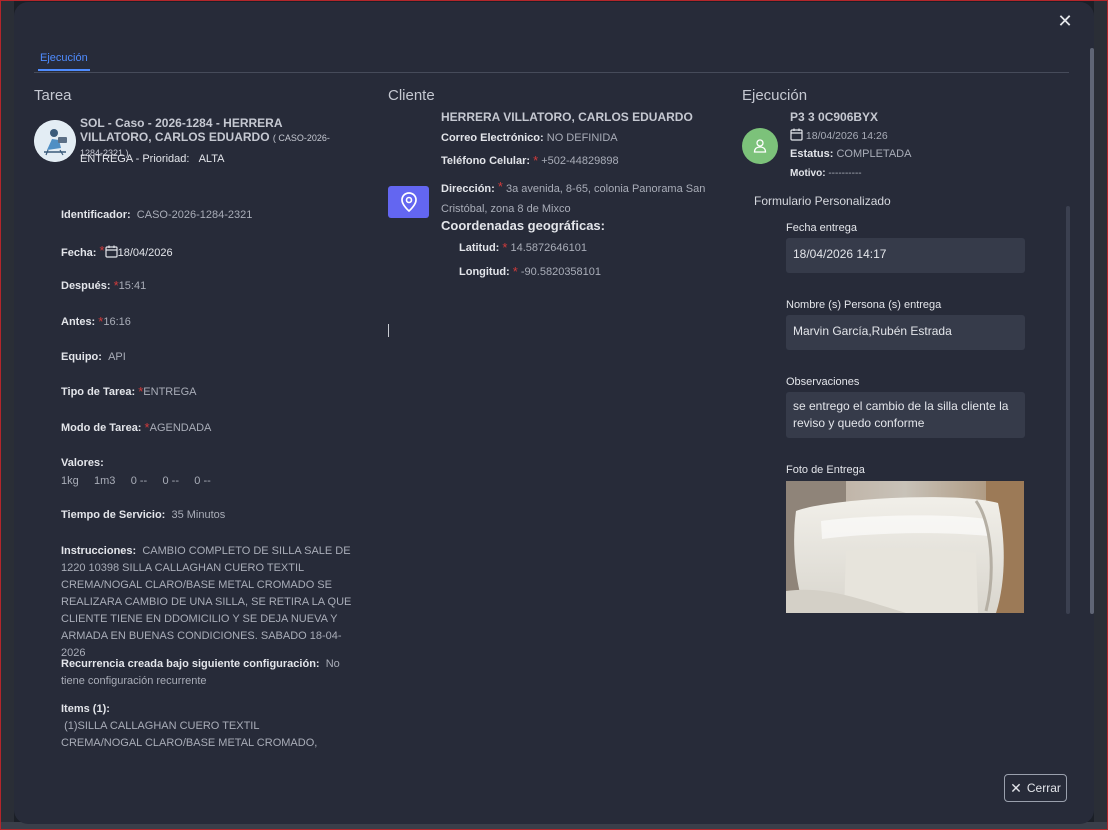  I want to click on latitude-value: 14.5872646101, so click(548, 248).